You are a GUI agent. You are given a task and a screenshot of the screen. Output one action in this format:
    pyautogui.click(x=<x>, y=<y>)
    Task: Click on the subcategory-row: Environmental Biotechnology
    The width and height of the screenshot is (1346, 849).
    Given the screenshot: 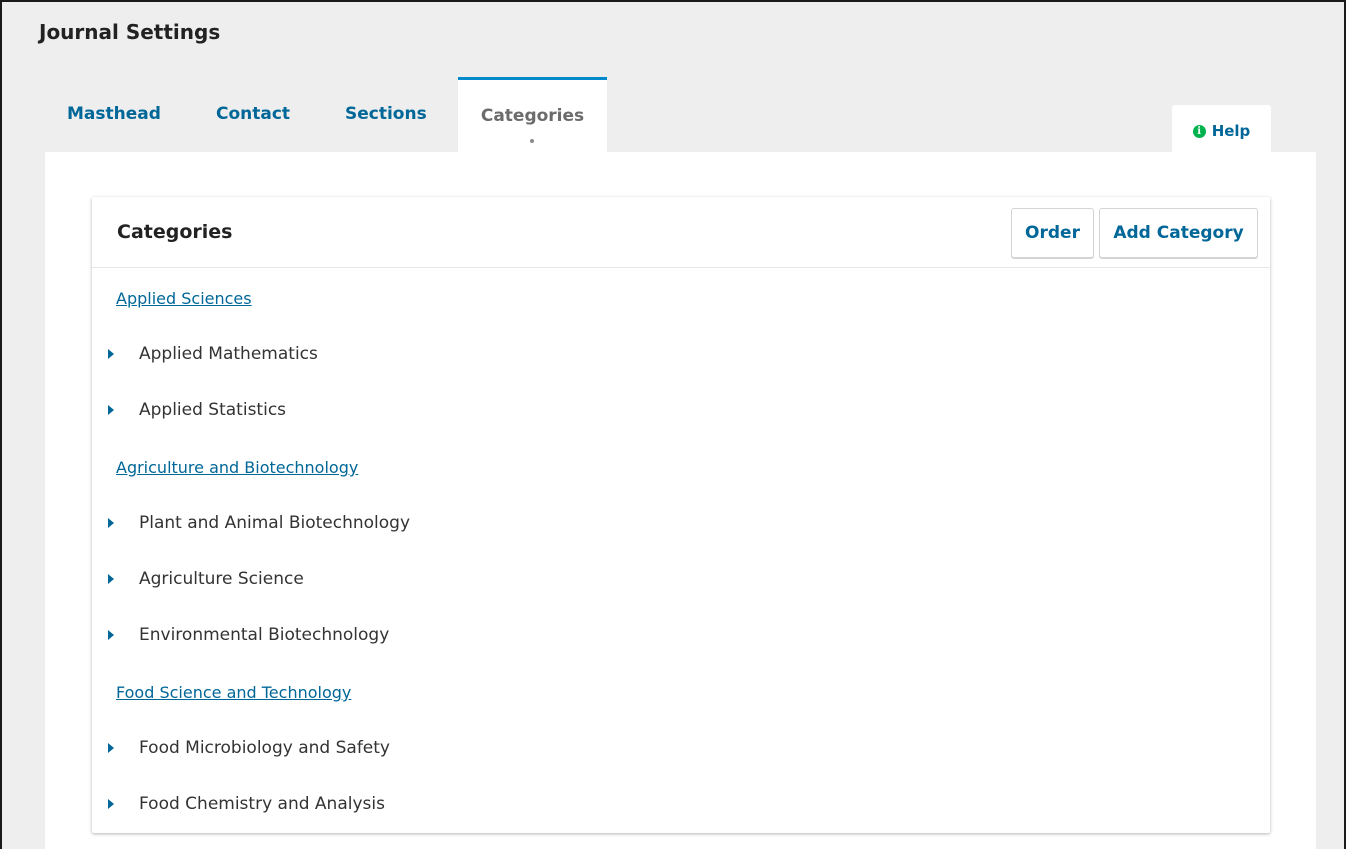 What is the action you would take?
    pyautogui.click(x=248, y=635)
    